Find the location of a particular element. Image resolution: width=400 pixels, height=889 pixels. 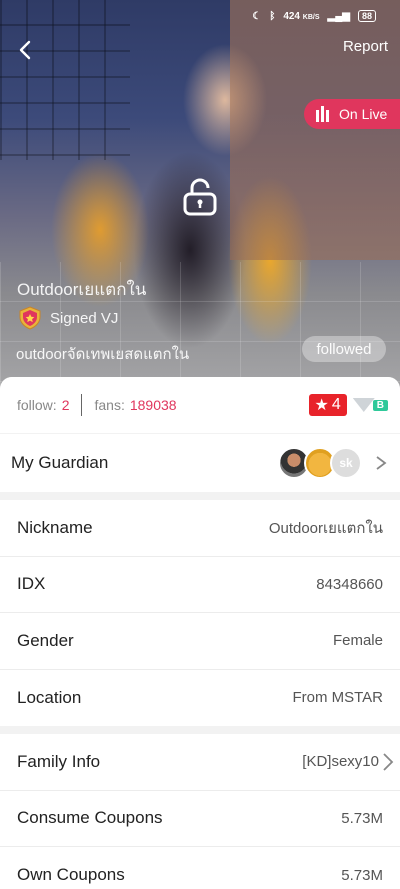

fans-count: 189038 is located at coordinates (153, 405).